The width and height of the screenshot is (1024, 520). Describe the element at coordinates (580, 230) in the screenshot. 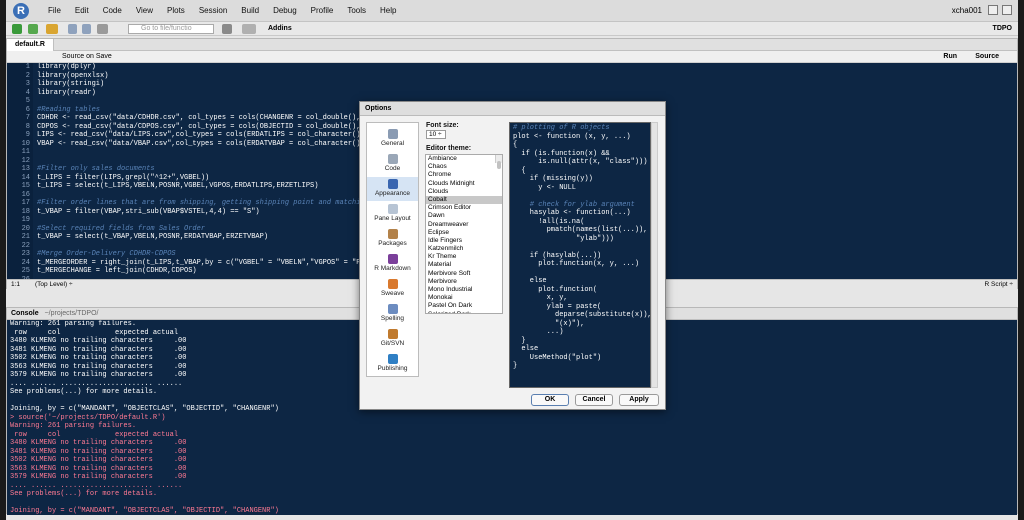

I see `preview-line: pmatch(names(list(...)),` at that location.